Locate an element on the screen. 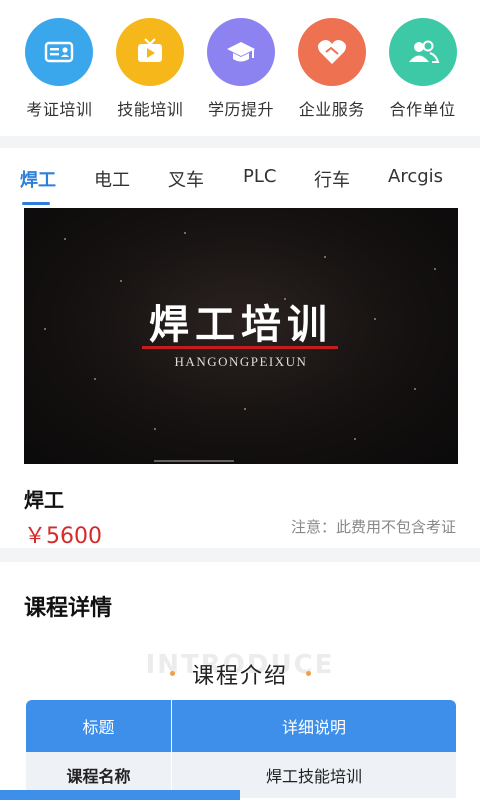 The width and height of the screenshot is (480, 800). details-heading: 课程详情 is located at coordinates (68, 608).